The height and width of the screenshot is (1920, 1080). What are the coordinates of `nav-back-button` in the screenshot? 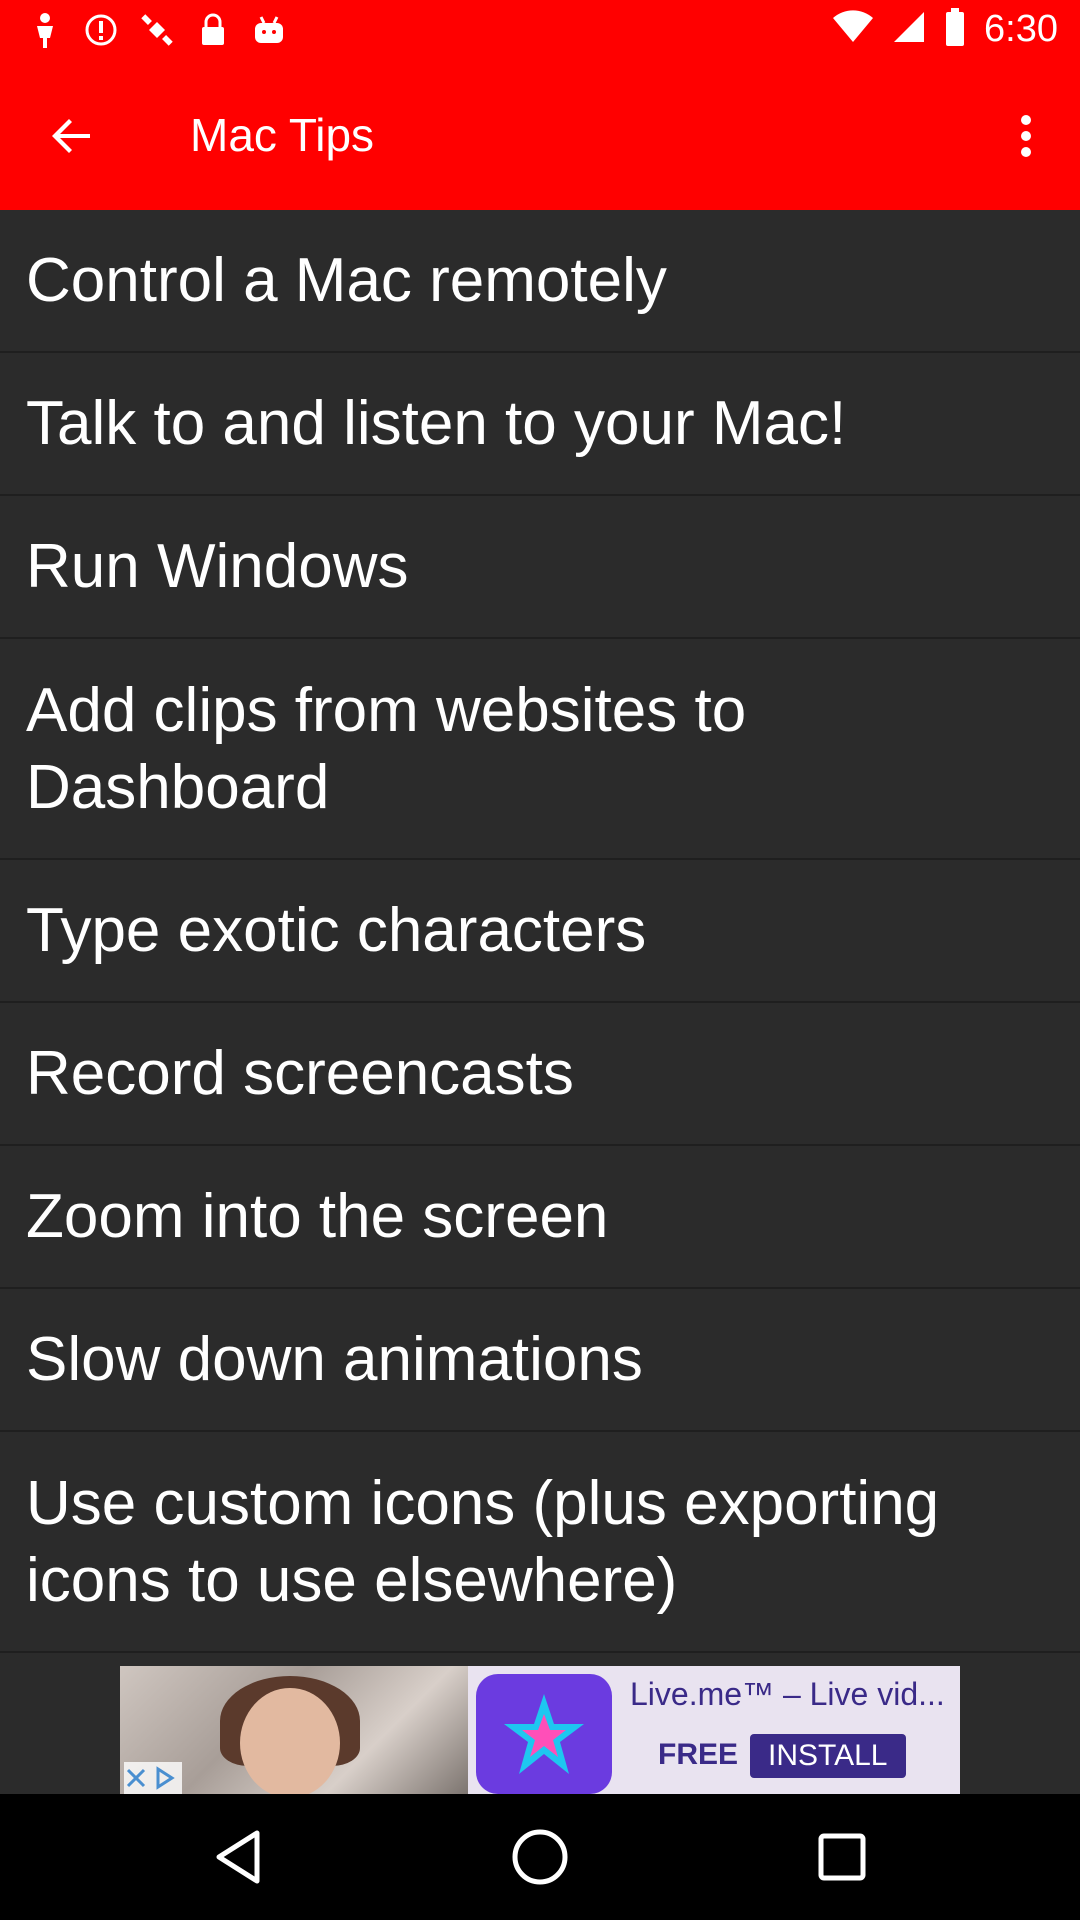 It's located at (238, 1857).